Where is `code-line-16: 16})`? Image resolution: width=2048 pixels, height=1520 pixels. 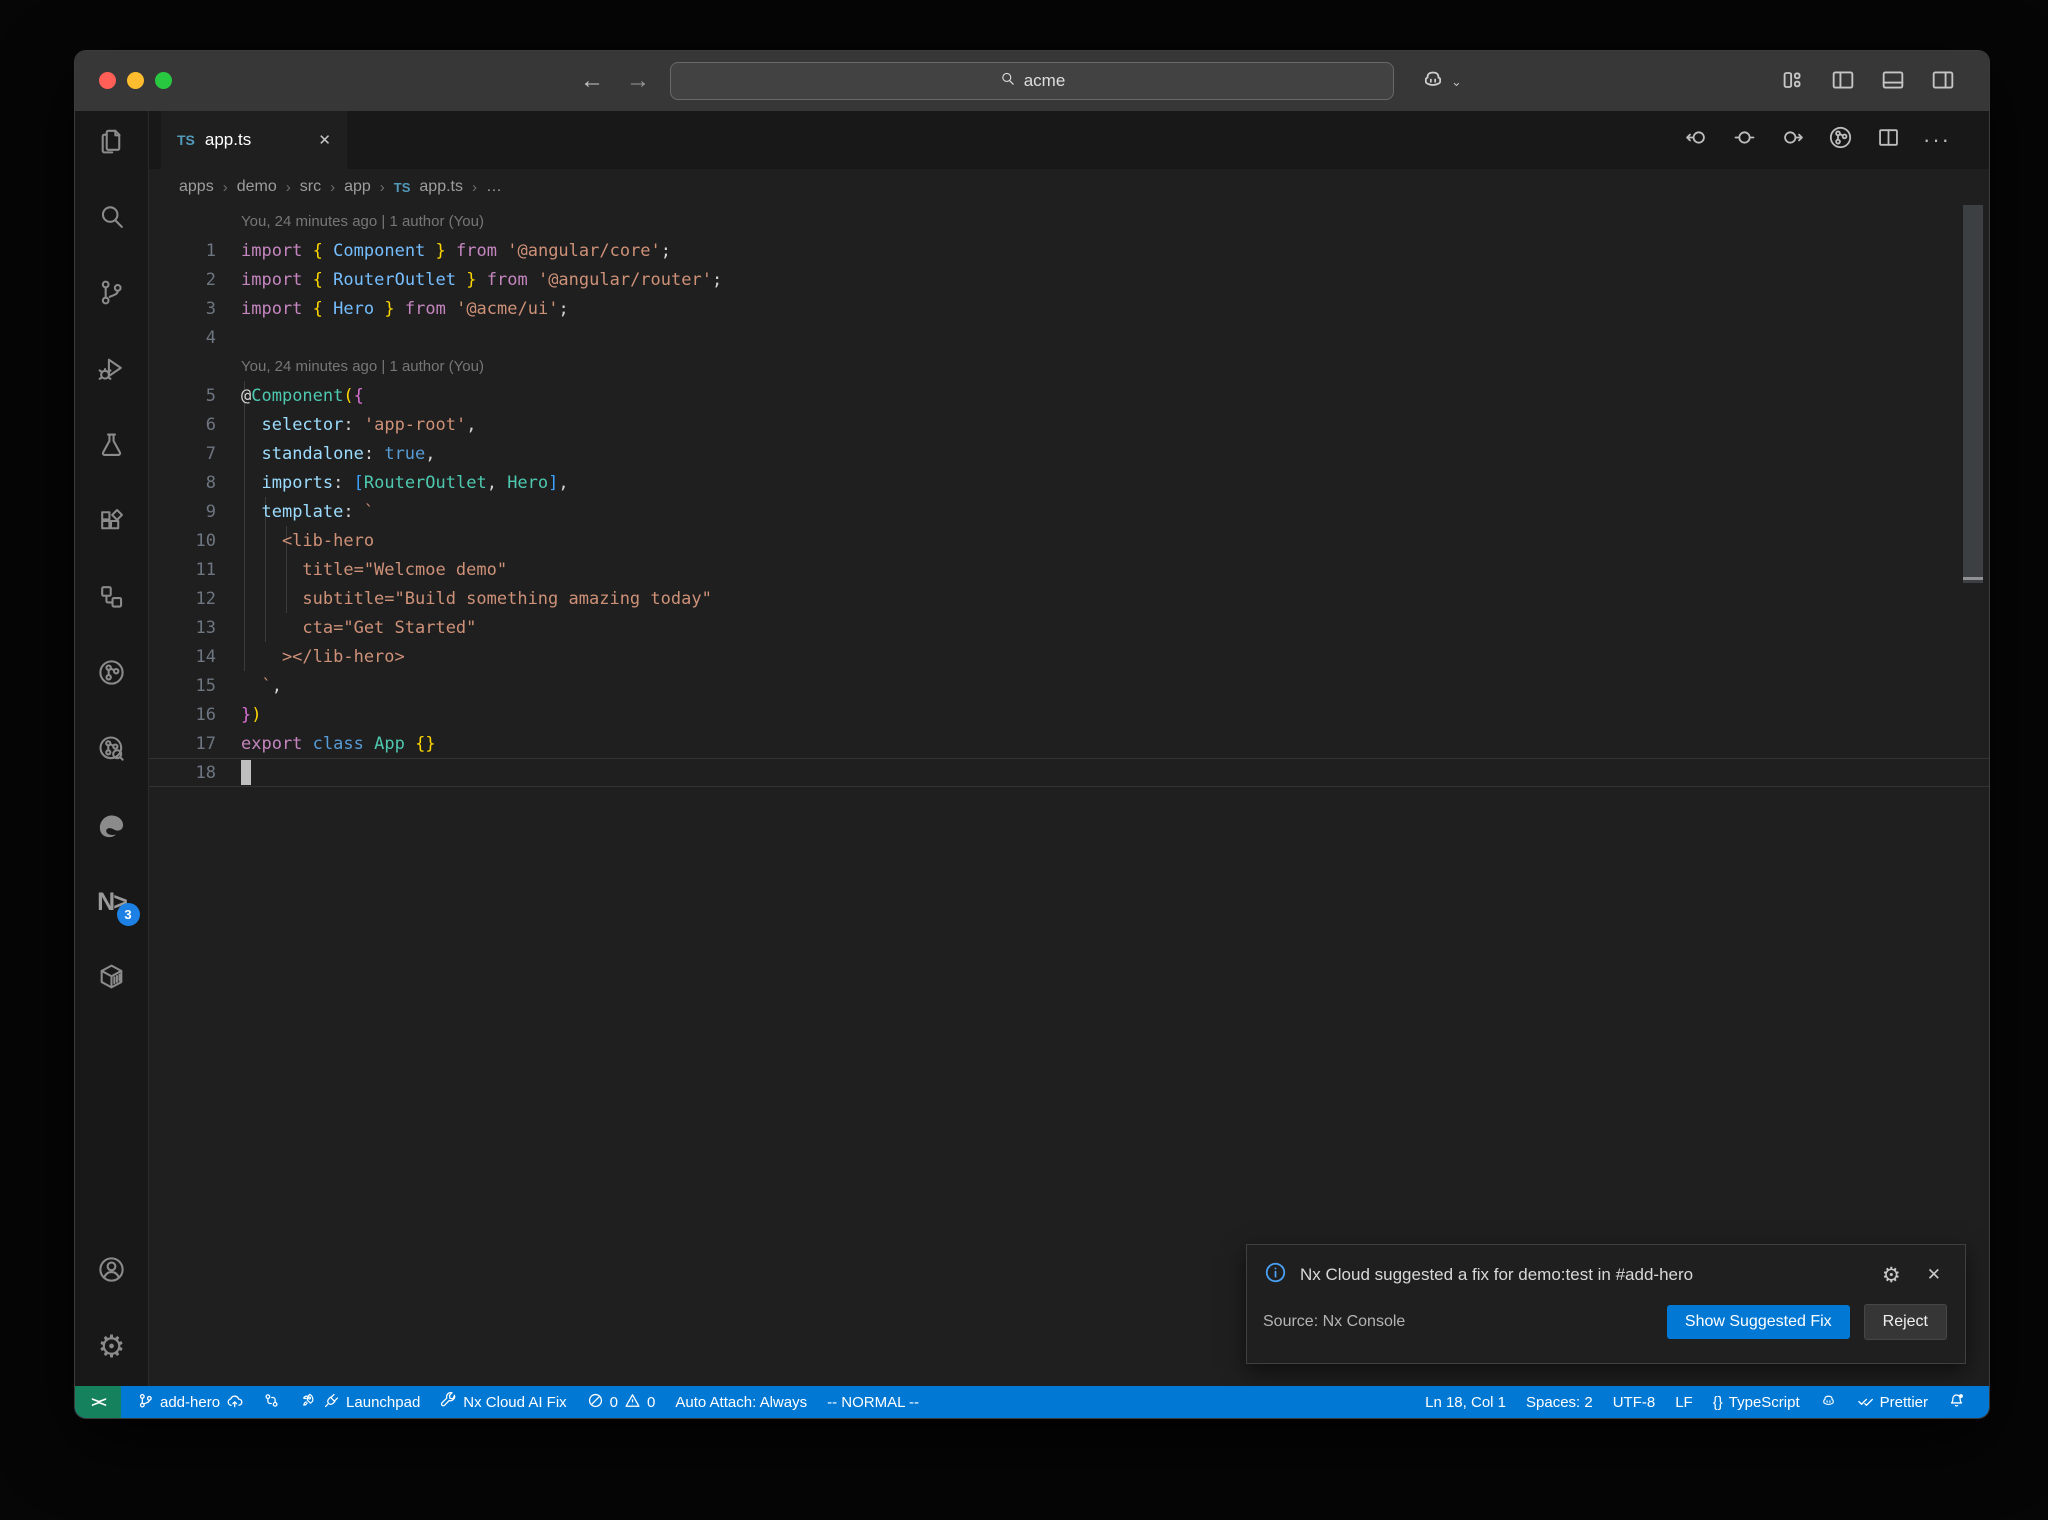
code-line-16: 16}) is located at coordinates (1069, 714).